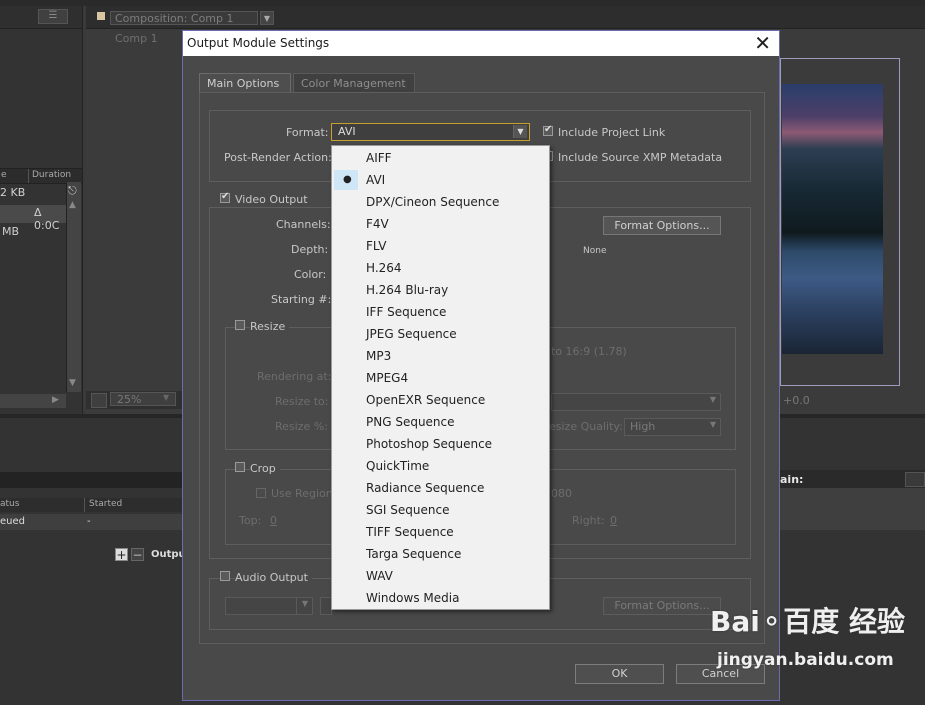  I want to click on dropdown-item: QuickTime, so click(440, 466).